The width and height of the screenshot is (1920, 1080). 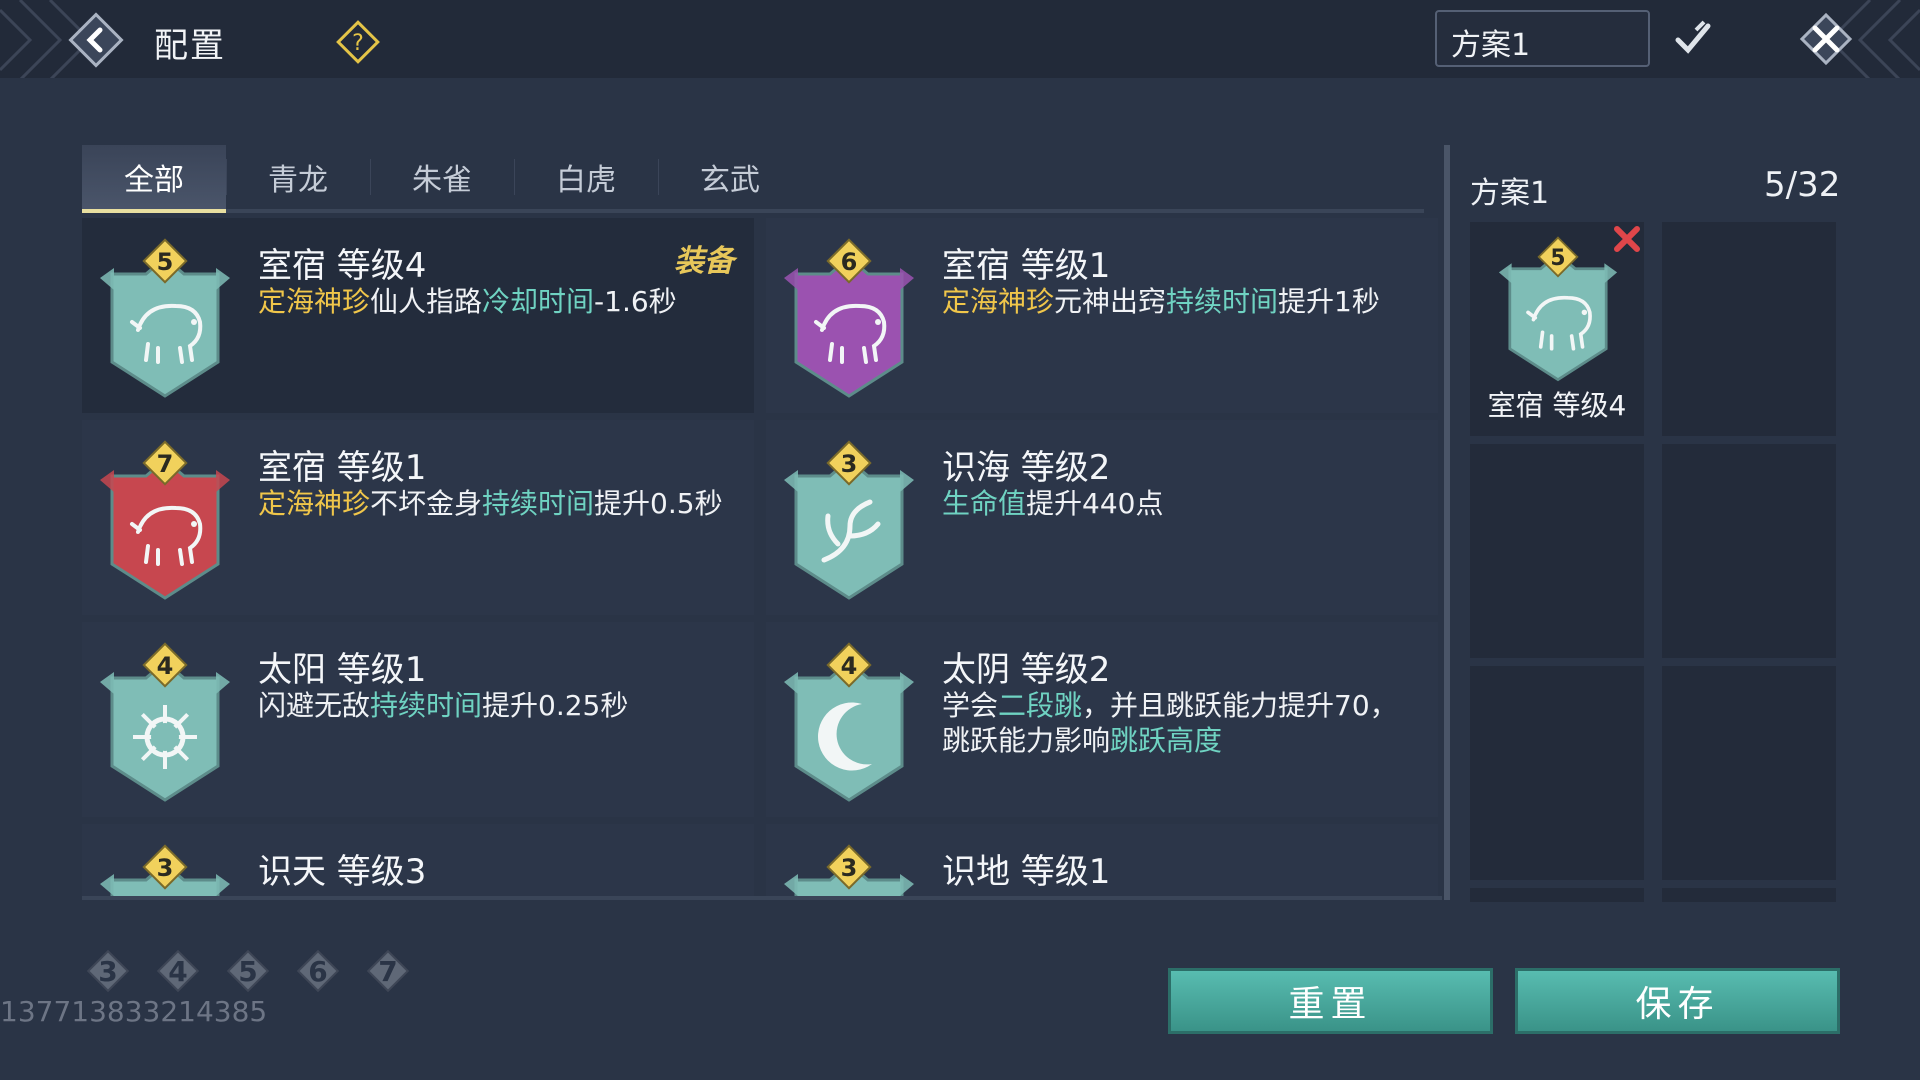 I want to click on filter-level: 4, so click(x=178, y=971).